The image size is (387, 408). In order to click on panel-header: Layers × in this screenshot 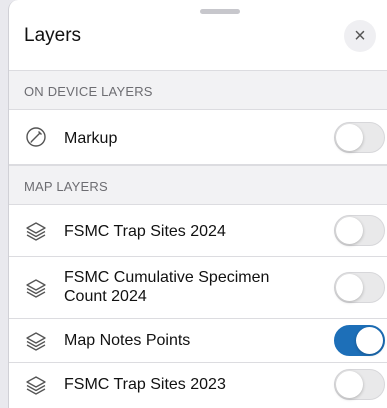, I will do `click(198, 36)`.